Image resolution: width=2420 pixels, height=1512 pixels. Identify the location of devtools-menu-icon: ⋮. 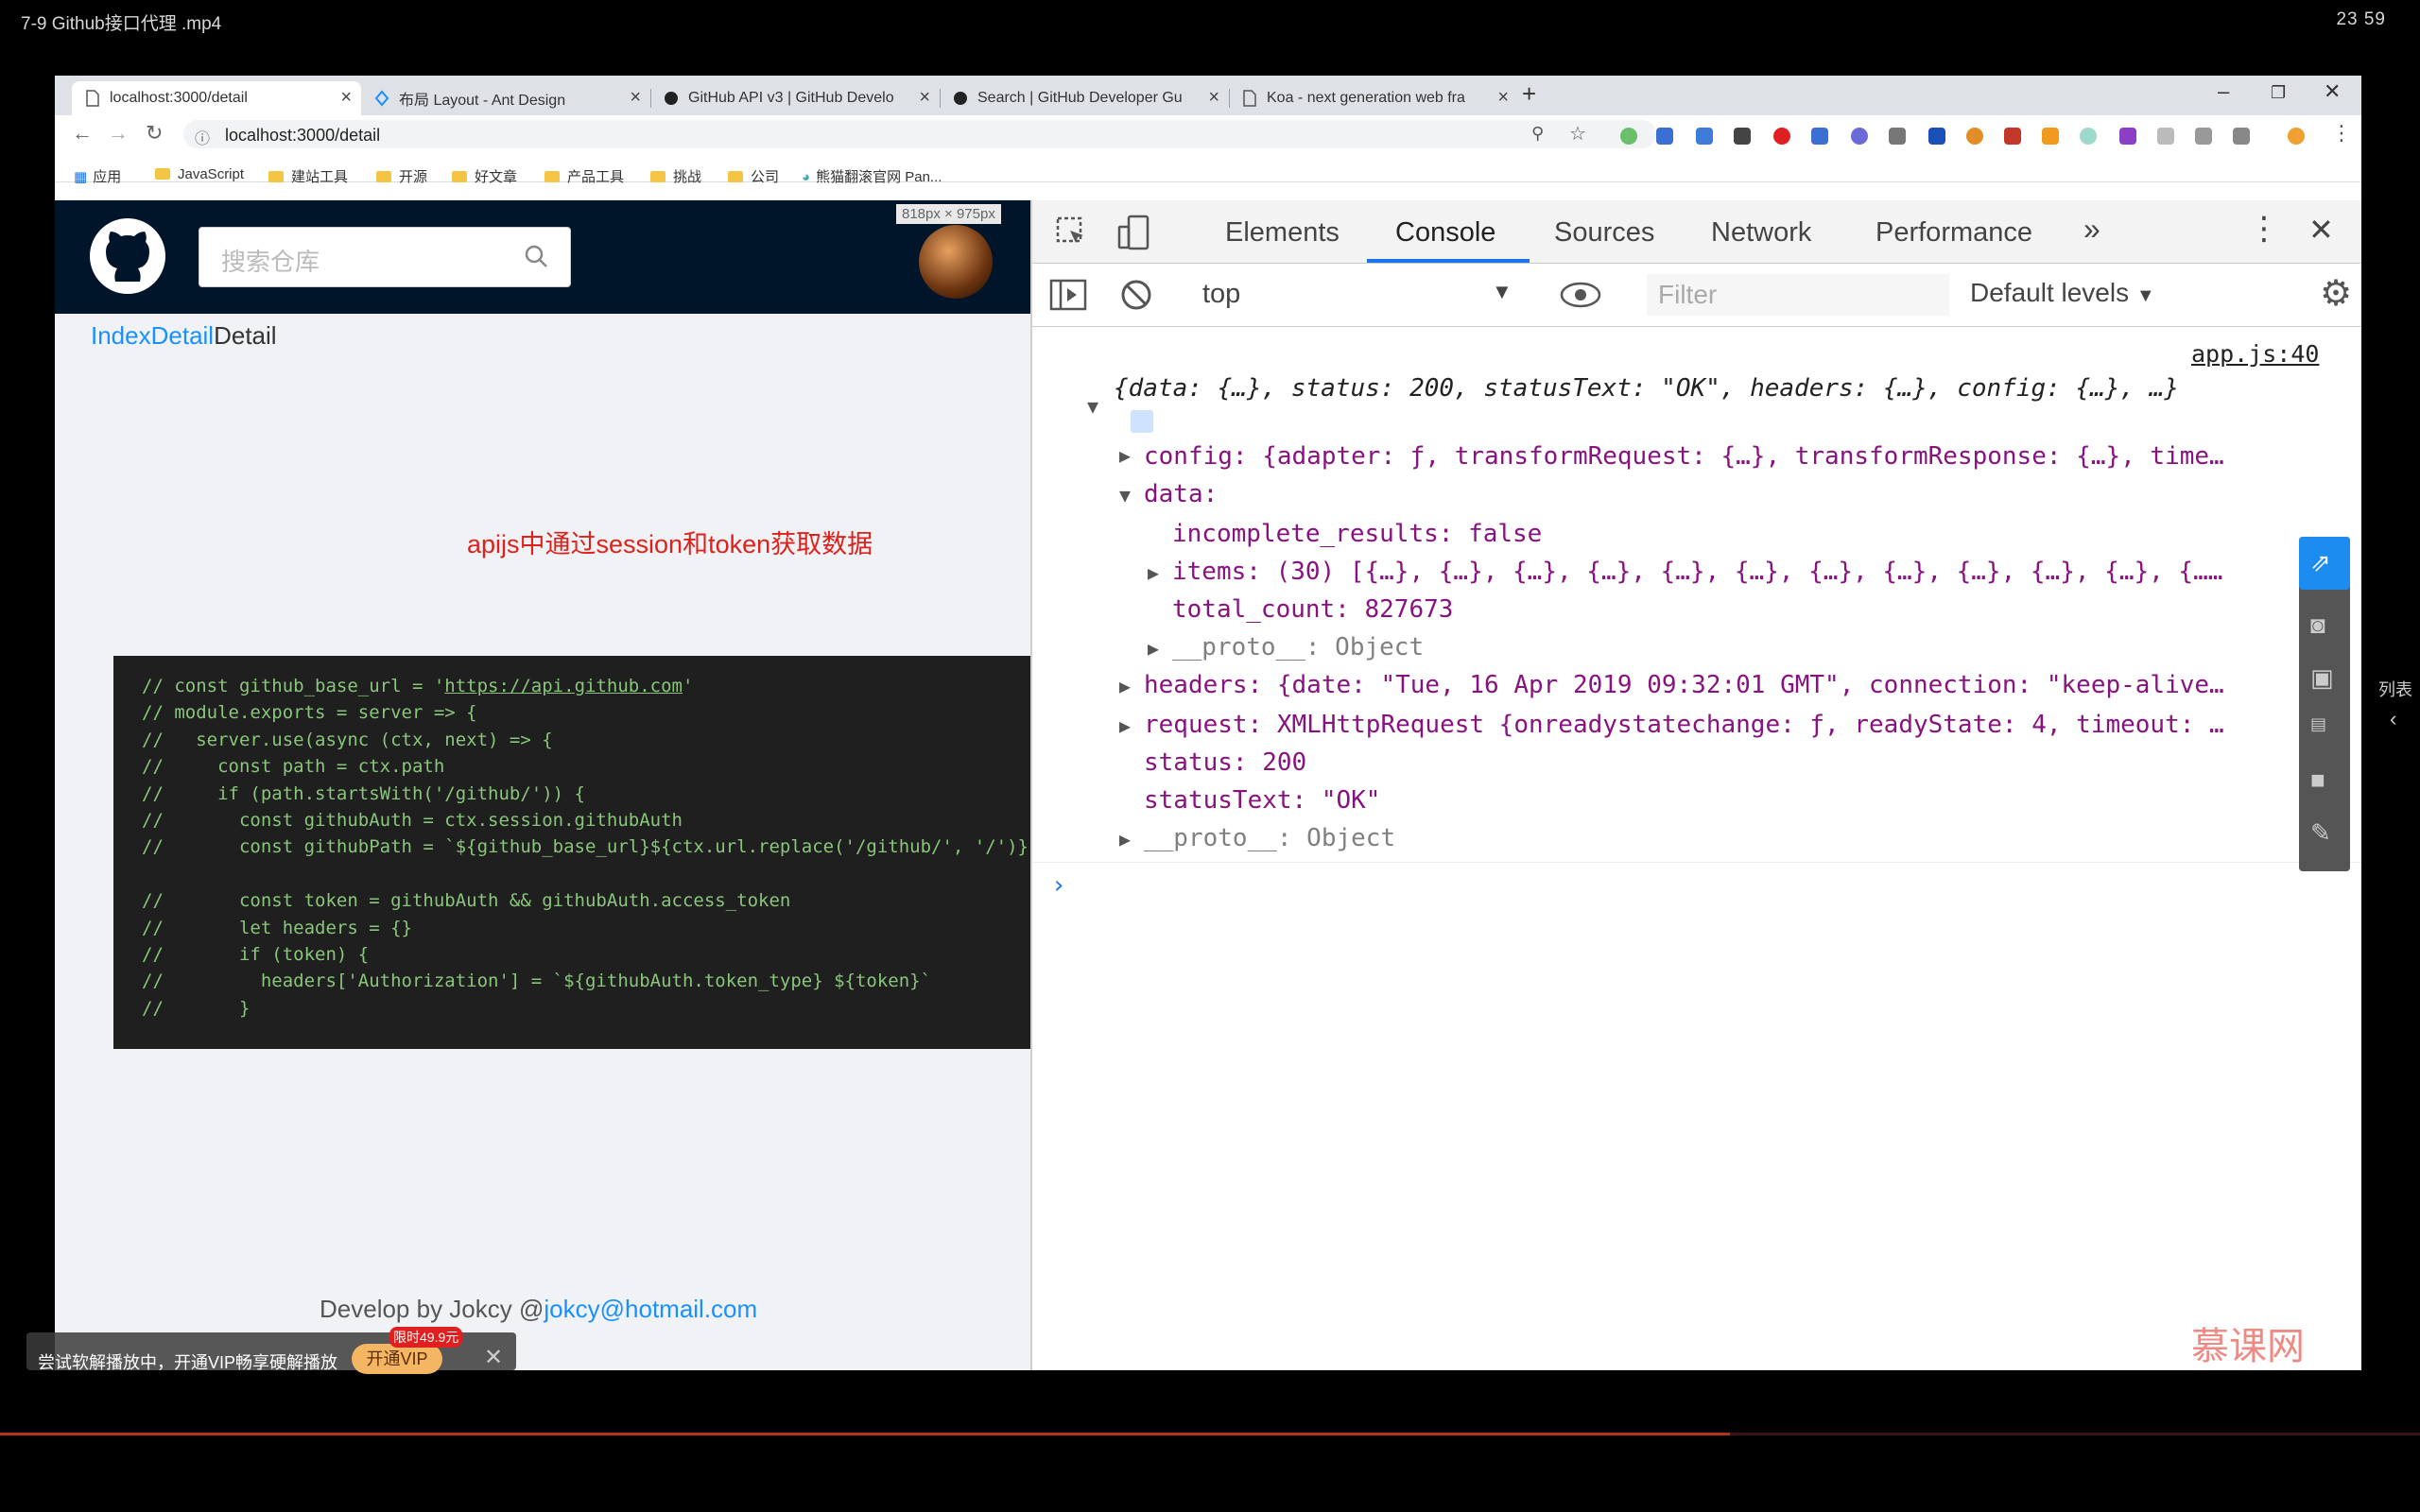
(2264, 229).